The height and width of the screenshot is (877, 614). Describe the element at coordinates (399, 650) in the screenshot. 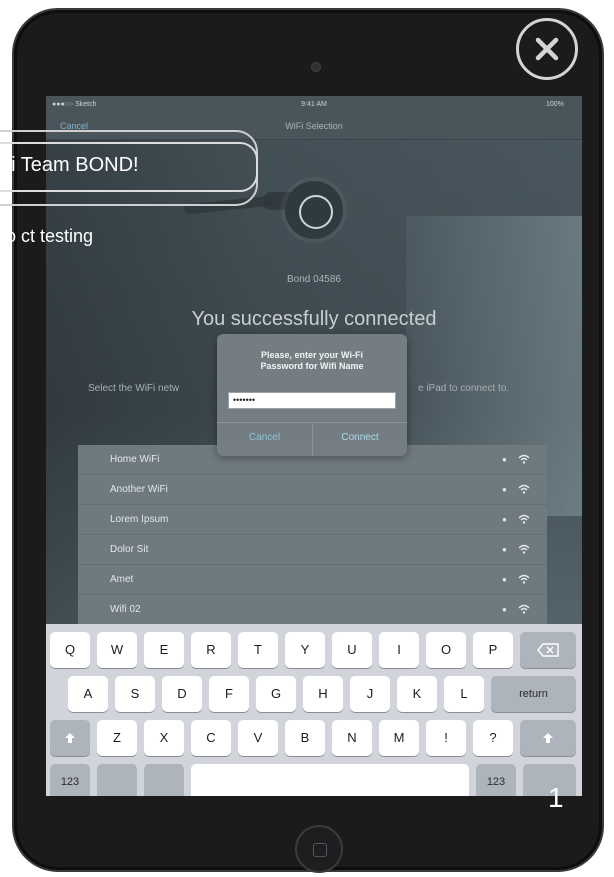

I see `key-i: I` at that location.